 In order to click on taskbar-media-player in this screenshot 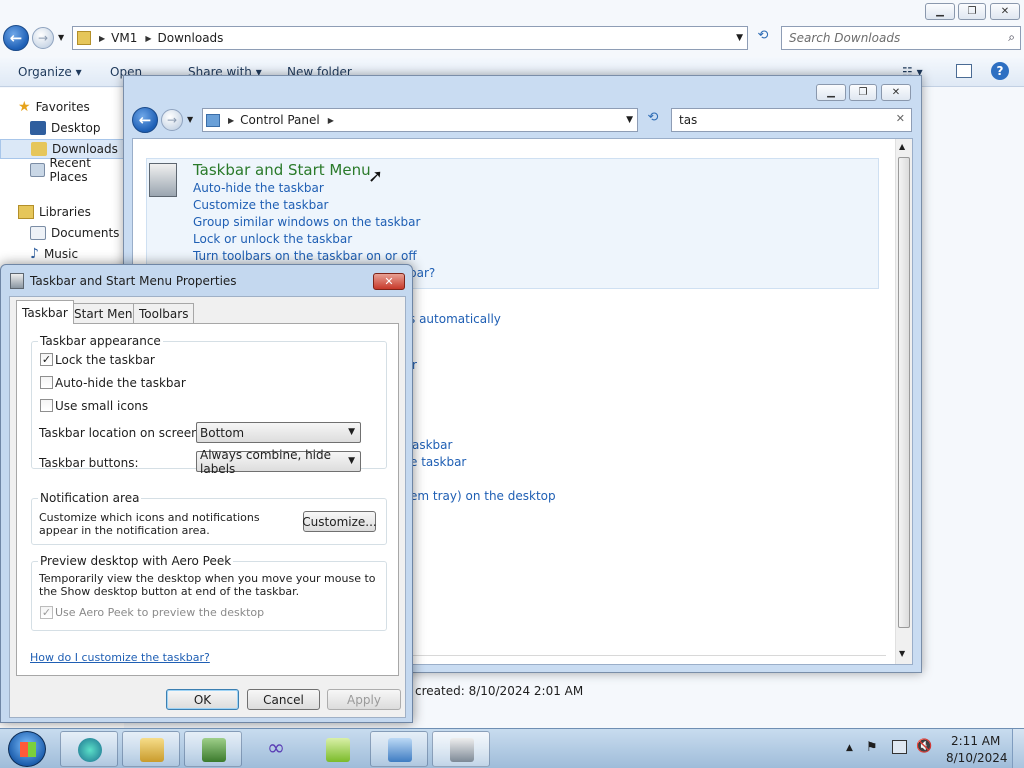, I will do `click(89, 749)`.